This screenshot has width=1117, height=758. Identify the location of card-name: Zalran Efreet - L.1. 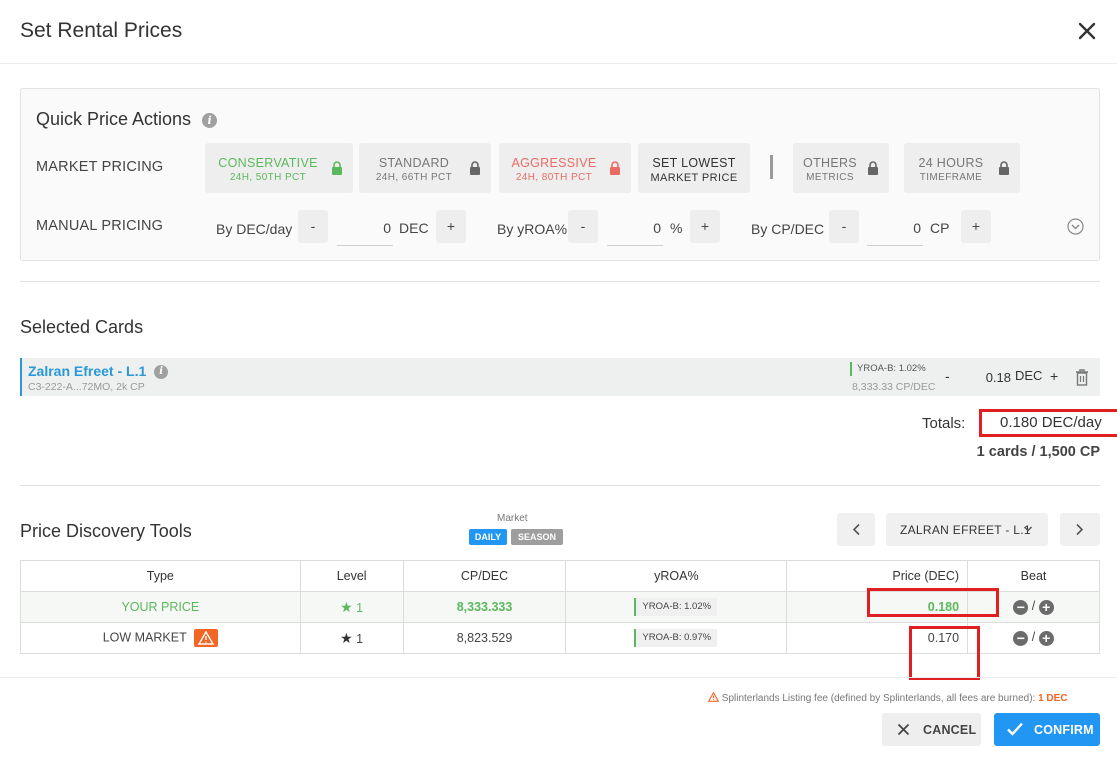
(87, 371).